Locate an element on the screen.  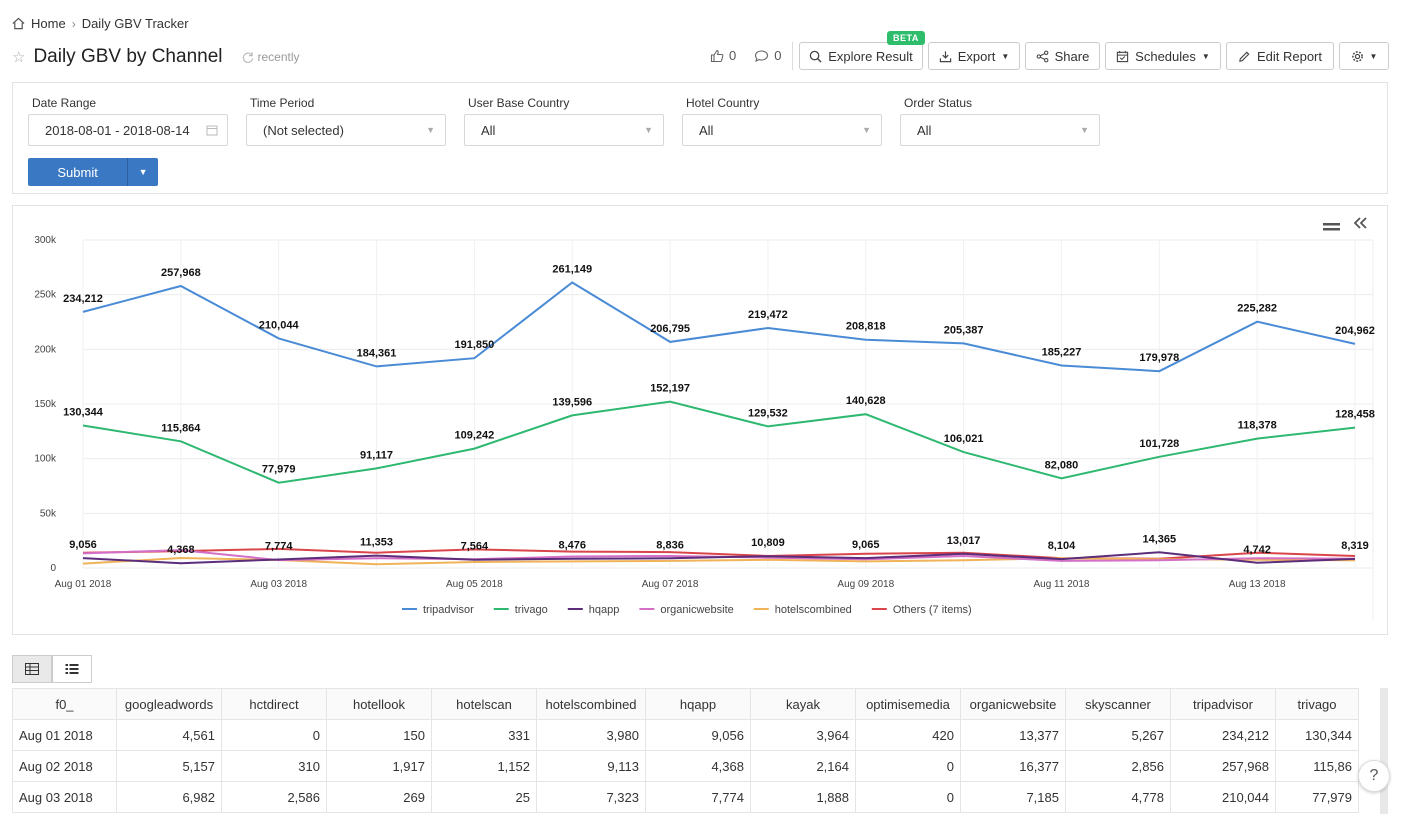
table-cell: 5,157 is located at coordinates (169, 766).